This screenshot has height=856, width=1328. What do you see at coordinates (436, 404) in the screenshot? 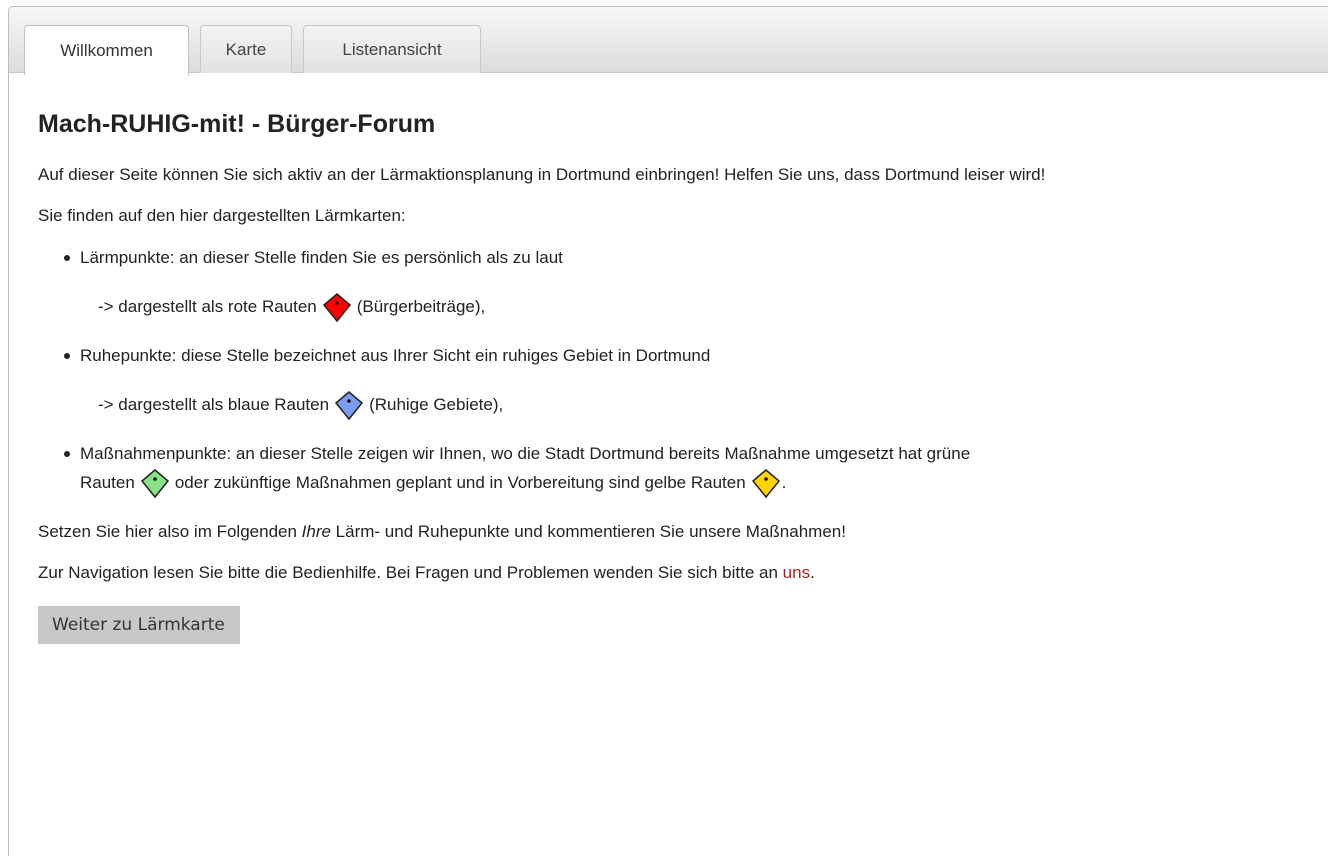
I see `subline-suffix: (Ruhige Gebiete),` at bounding box center [436, 404].